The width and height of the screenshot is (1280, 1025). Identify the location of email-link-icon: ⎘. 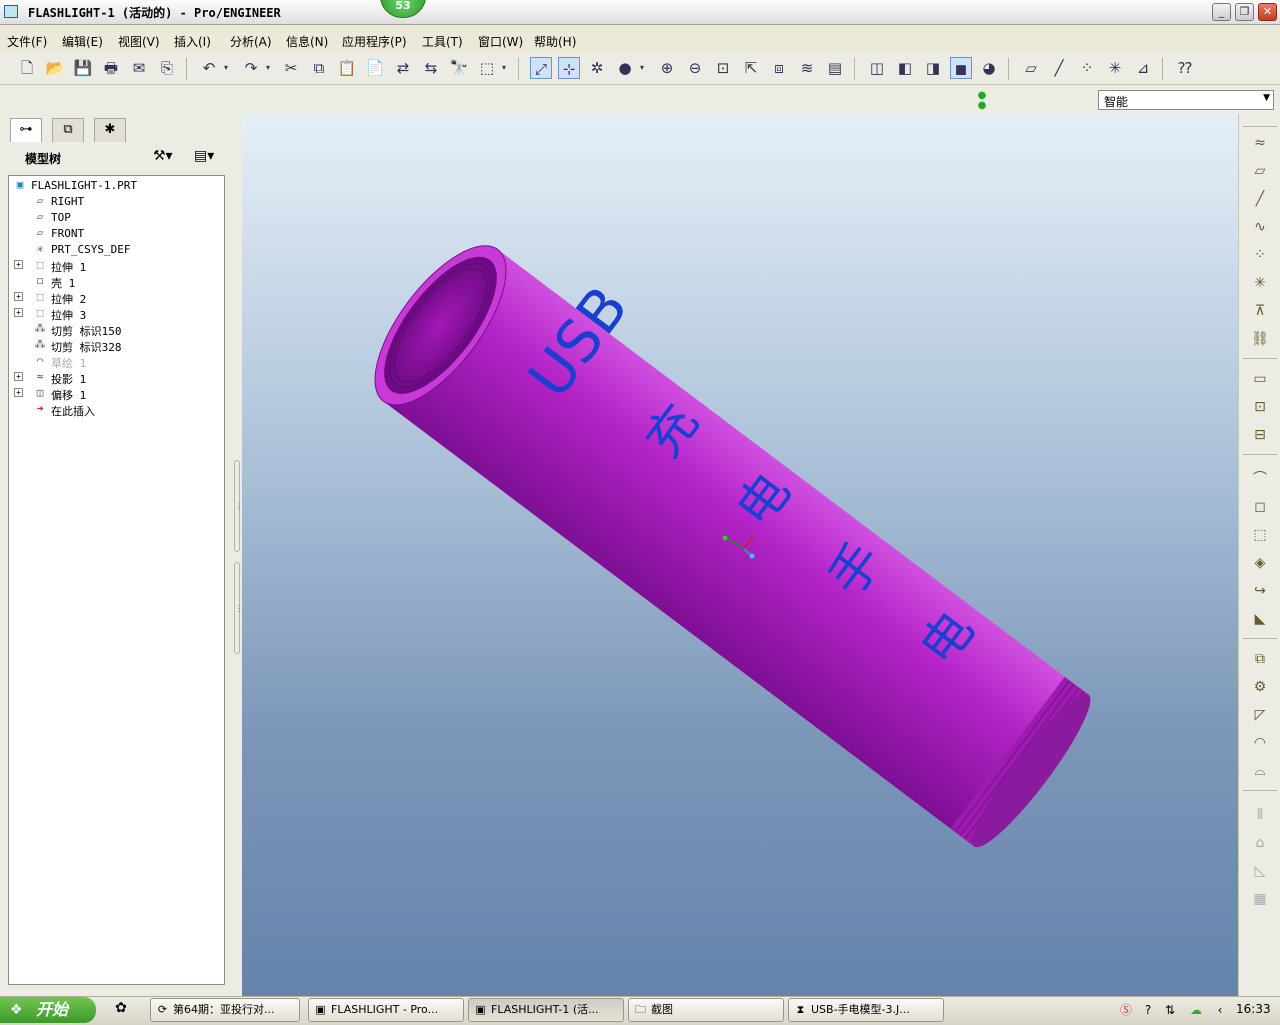
(167, 68).